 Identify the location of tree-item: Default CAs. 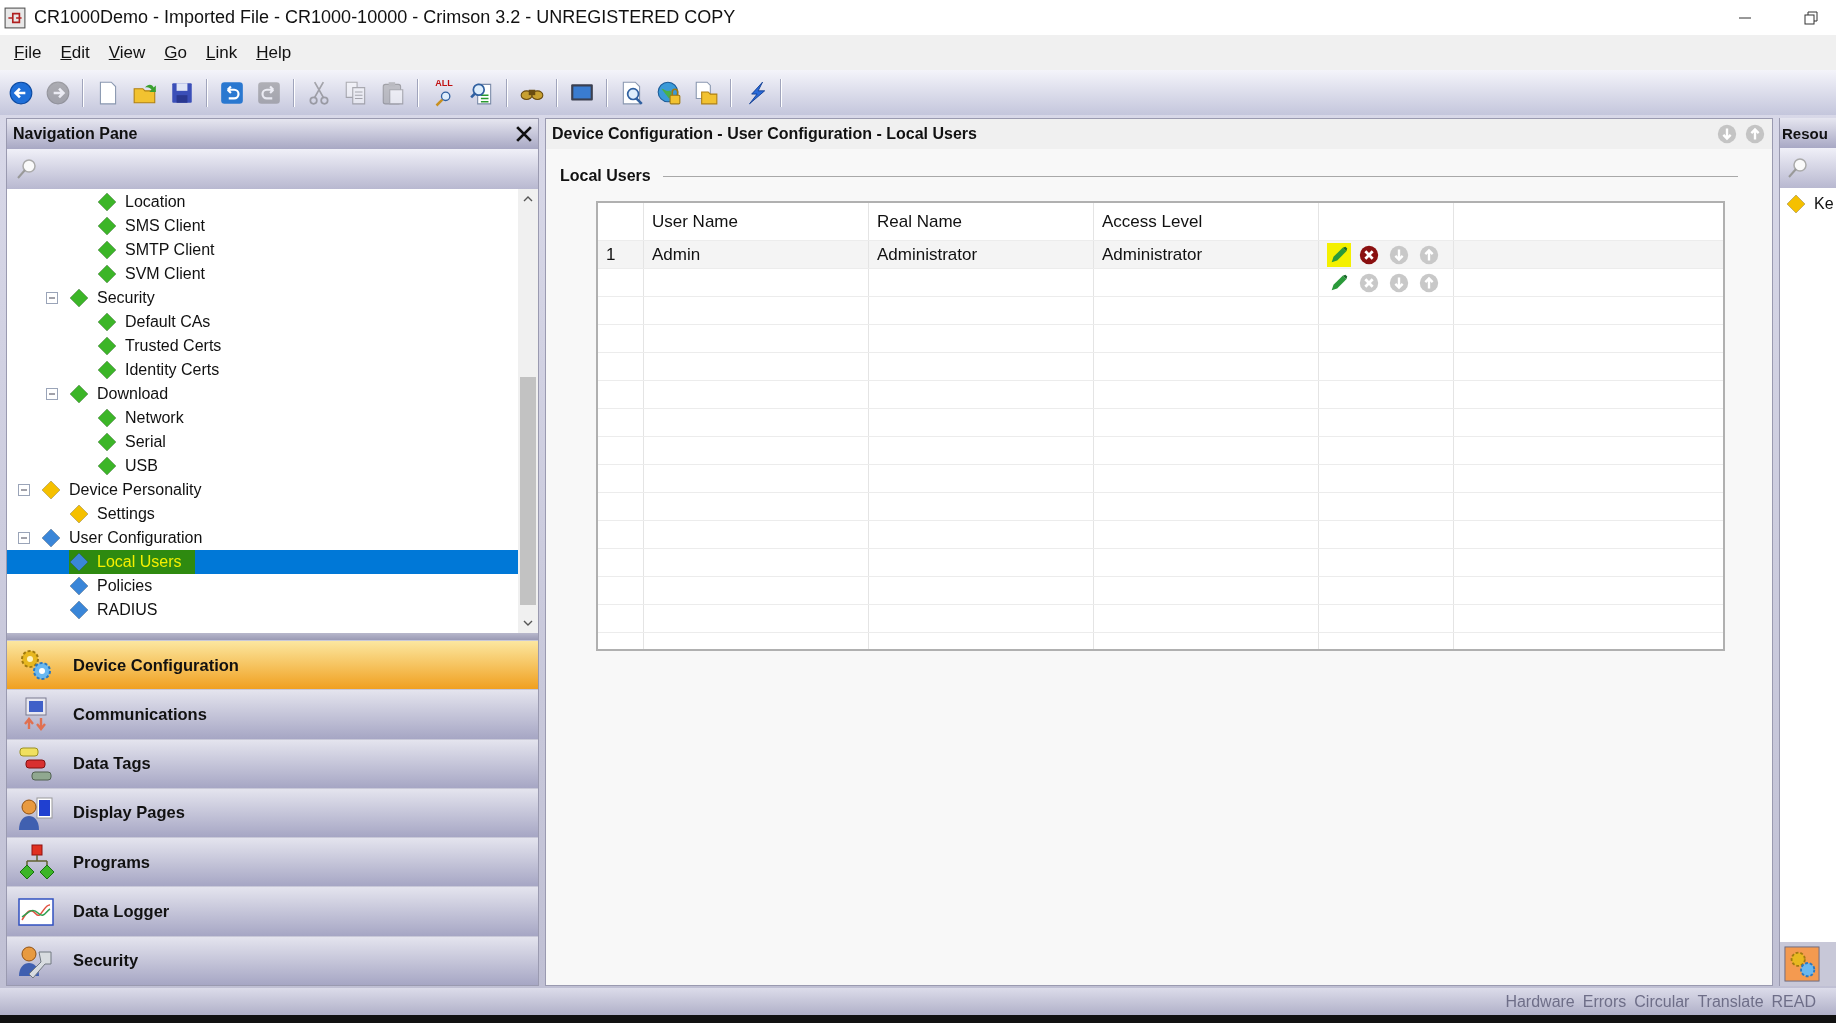
(262, 322).